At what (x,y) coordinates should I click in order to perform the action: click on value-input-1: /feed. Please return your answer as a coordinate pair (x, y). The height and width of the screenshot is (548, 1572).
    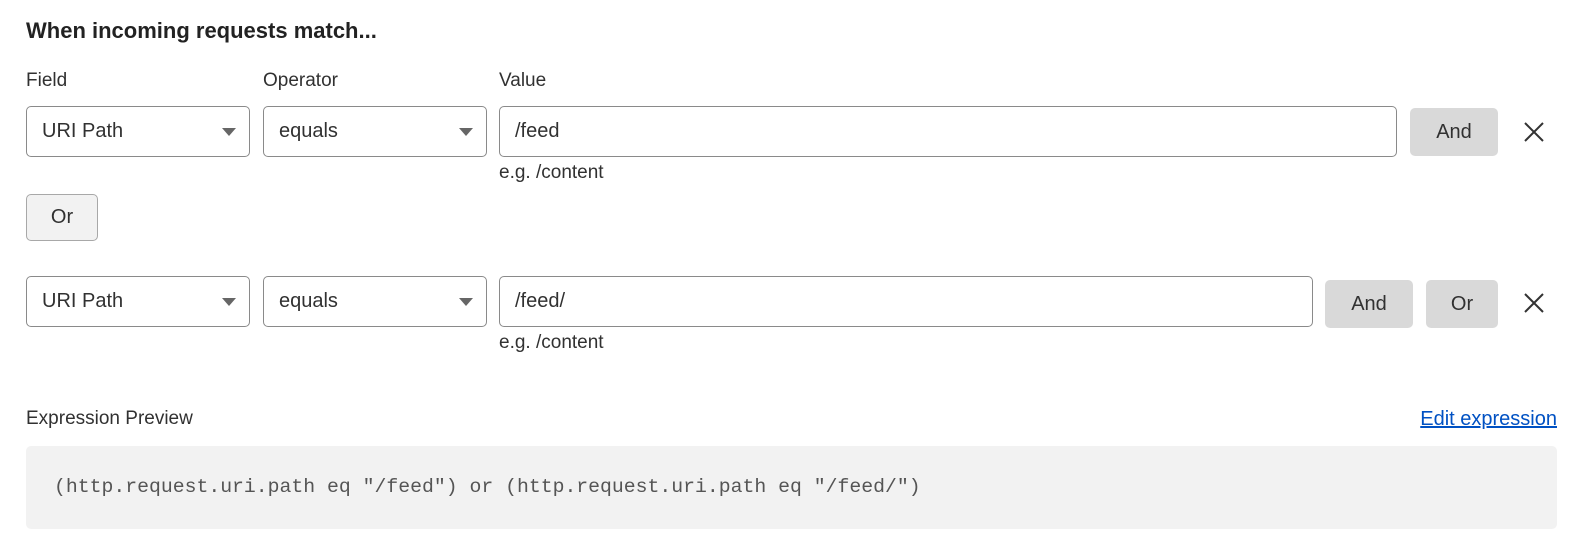
    Looking at the image, I should click on (948, 131).